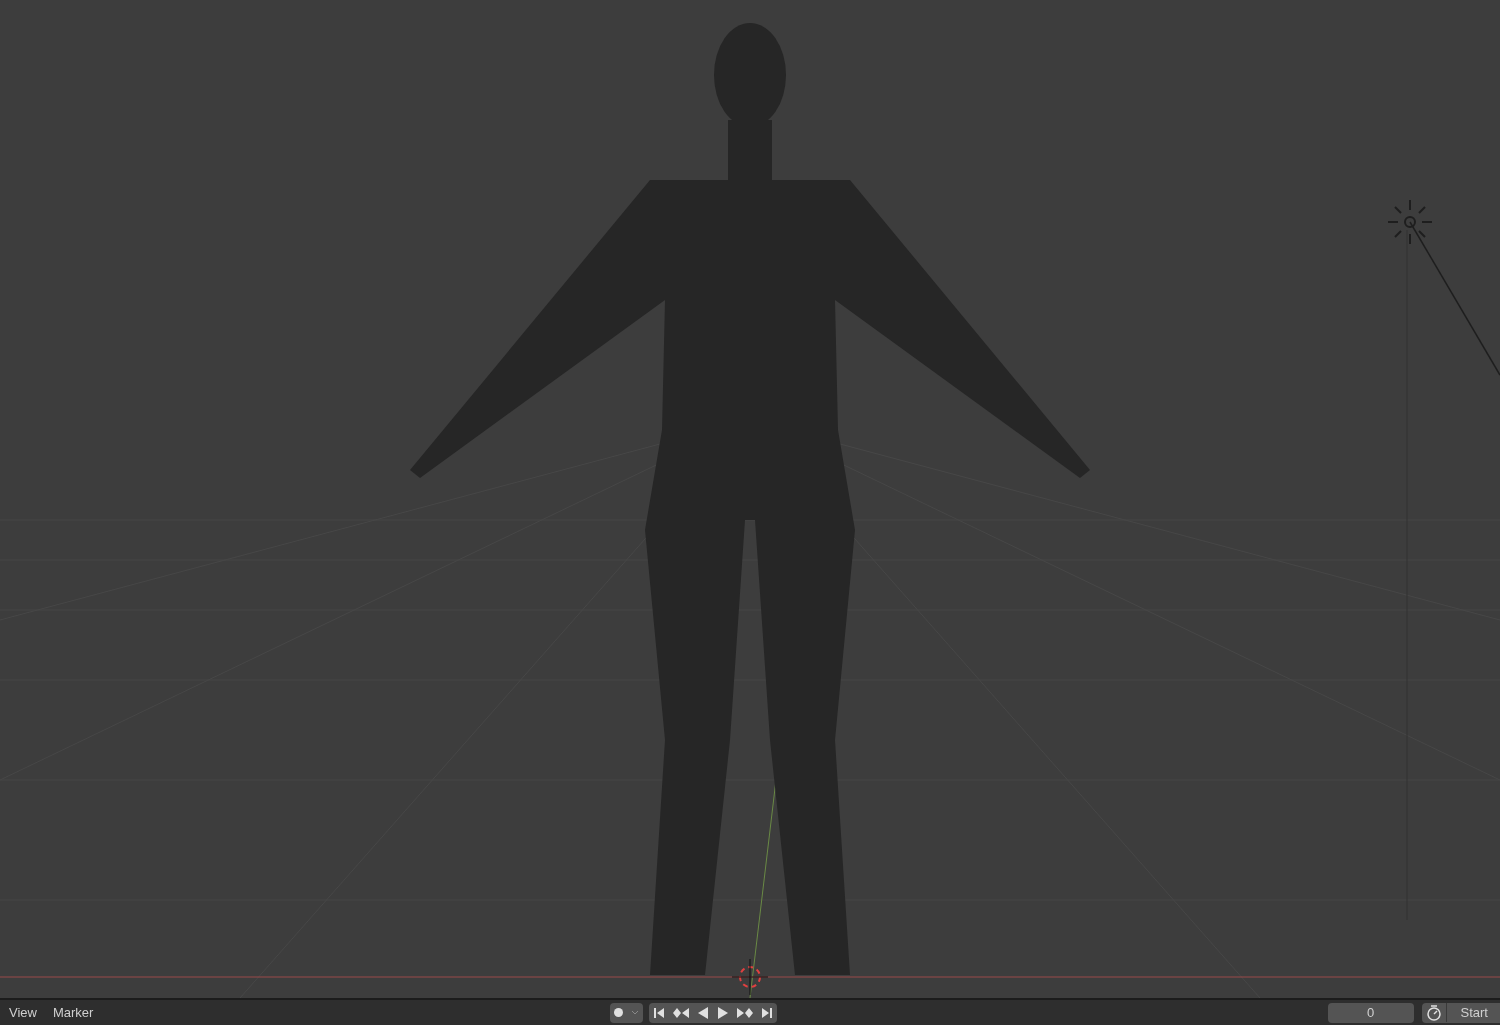  I want to click on menu-item: View, so click(23, 1012).